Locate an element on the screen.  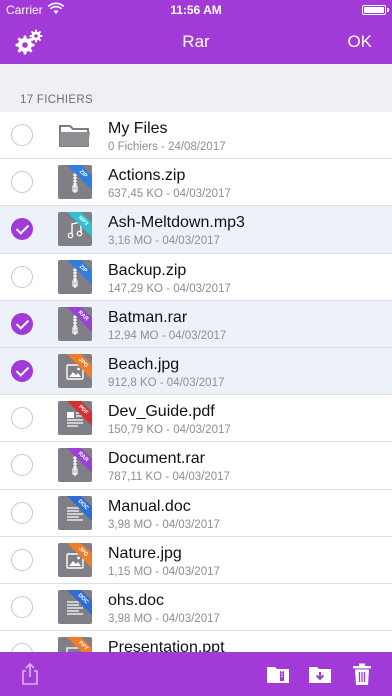
file-meta: 787,11 KO - 04/03/2017 is located at coordinates (169, 477).